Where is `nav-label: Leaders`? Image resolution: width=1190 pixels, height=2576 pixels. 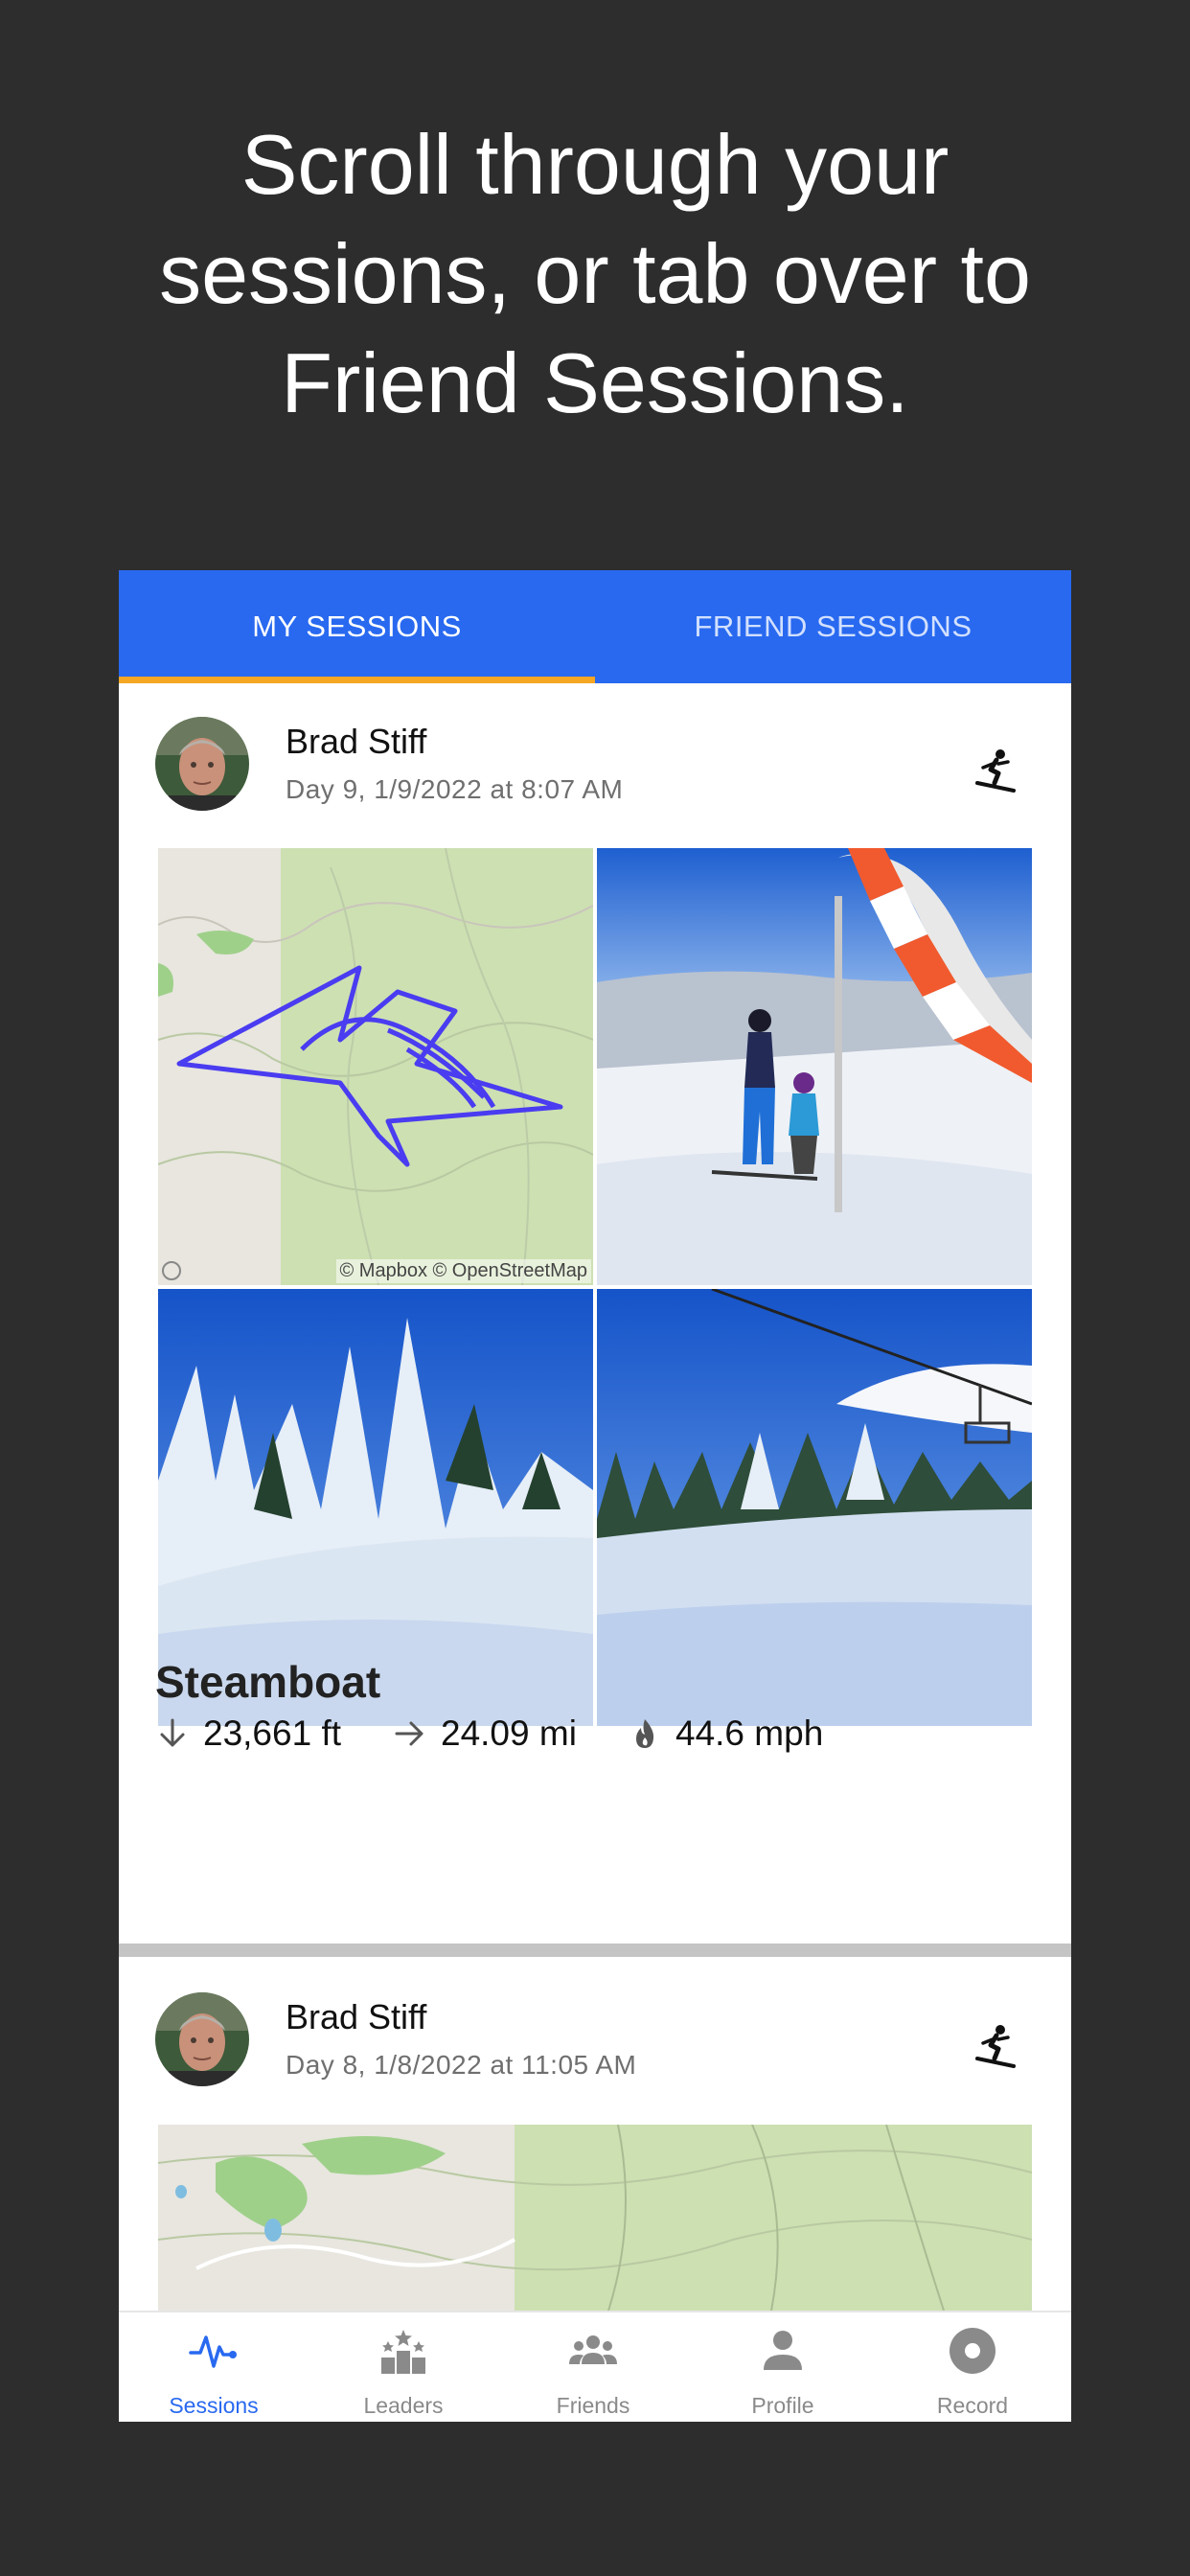
nav-label: Leaders is located at coordinates (404, 2405).